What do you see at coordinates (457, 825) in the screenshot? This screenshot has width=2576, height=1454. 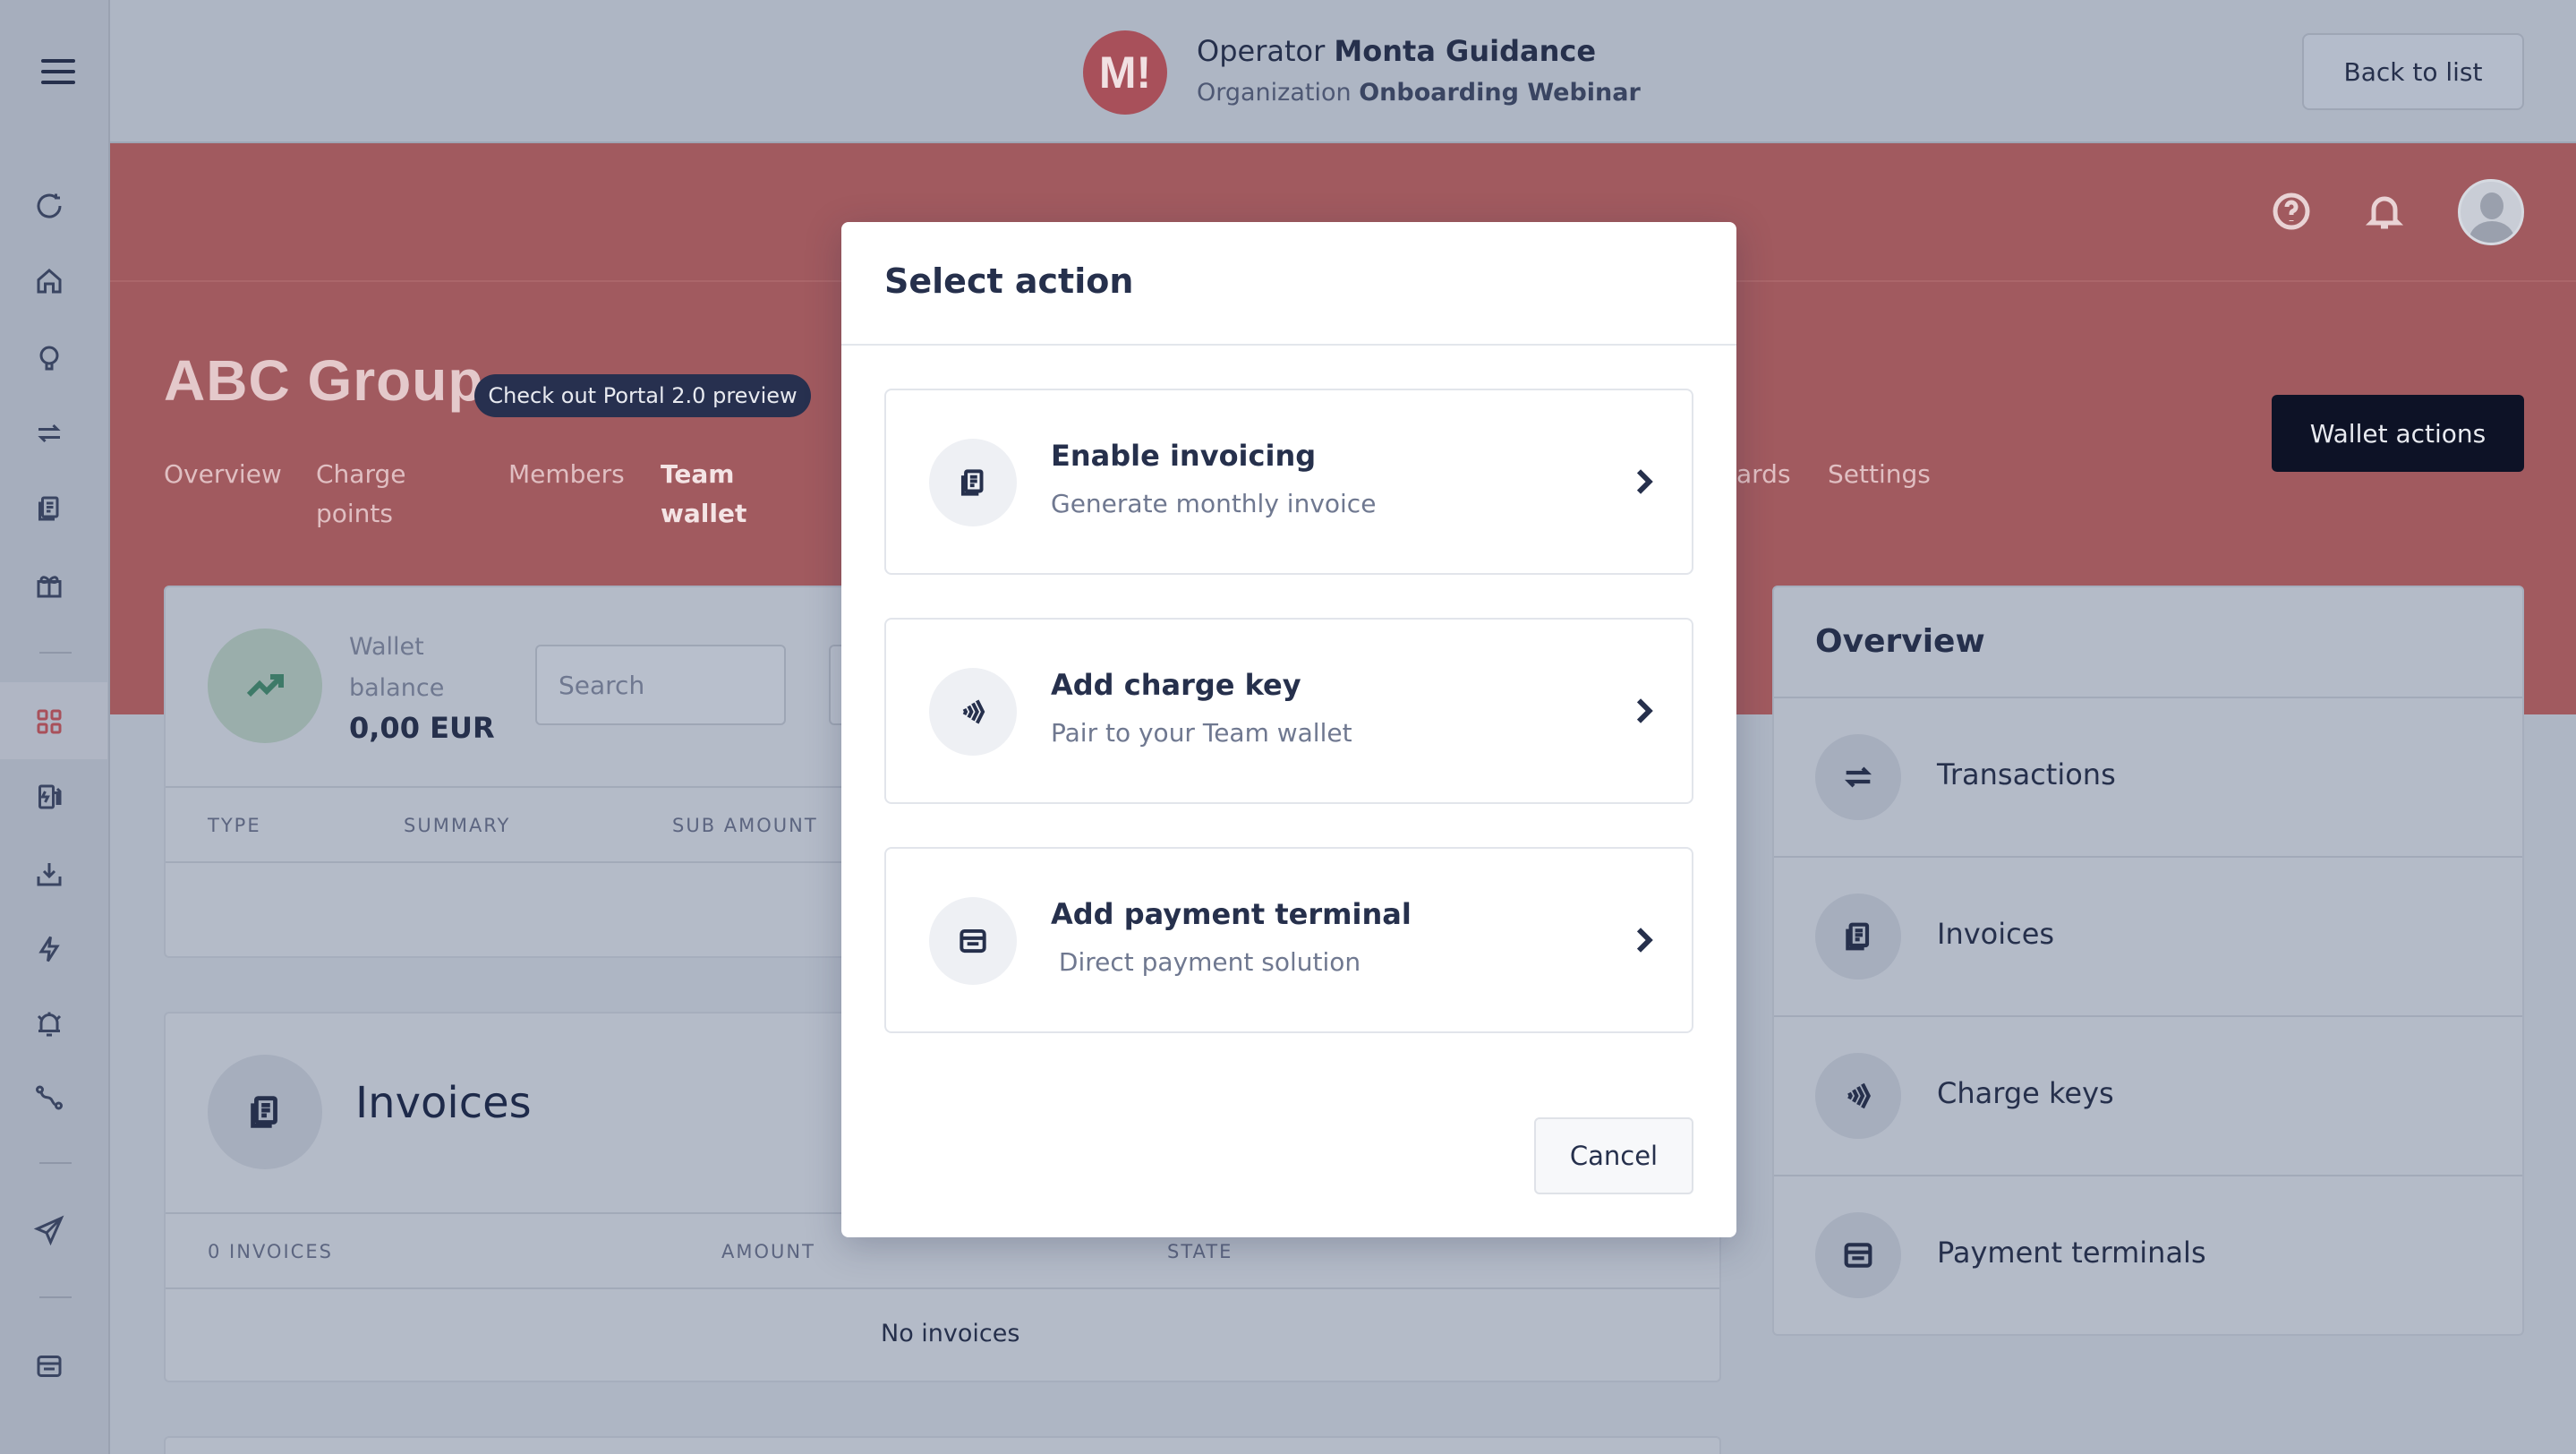 I see `column-header-summary: SUMMARY` at bounding box center [457, 825].